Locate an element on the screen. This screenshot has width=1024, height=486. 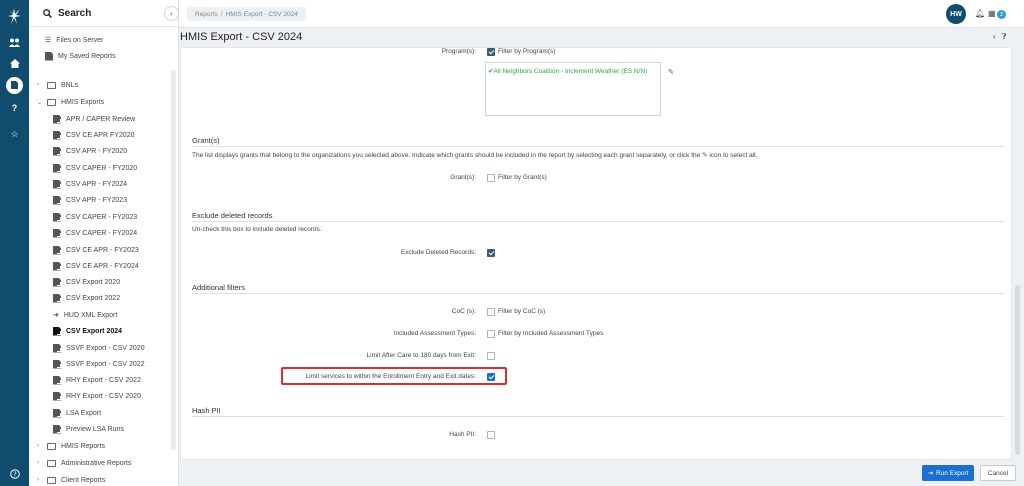
run-export-button: ⇥ Run Export is located at coordinates (948, 473).